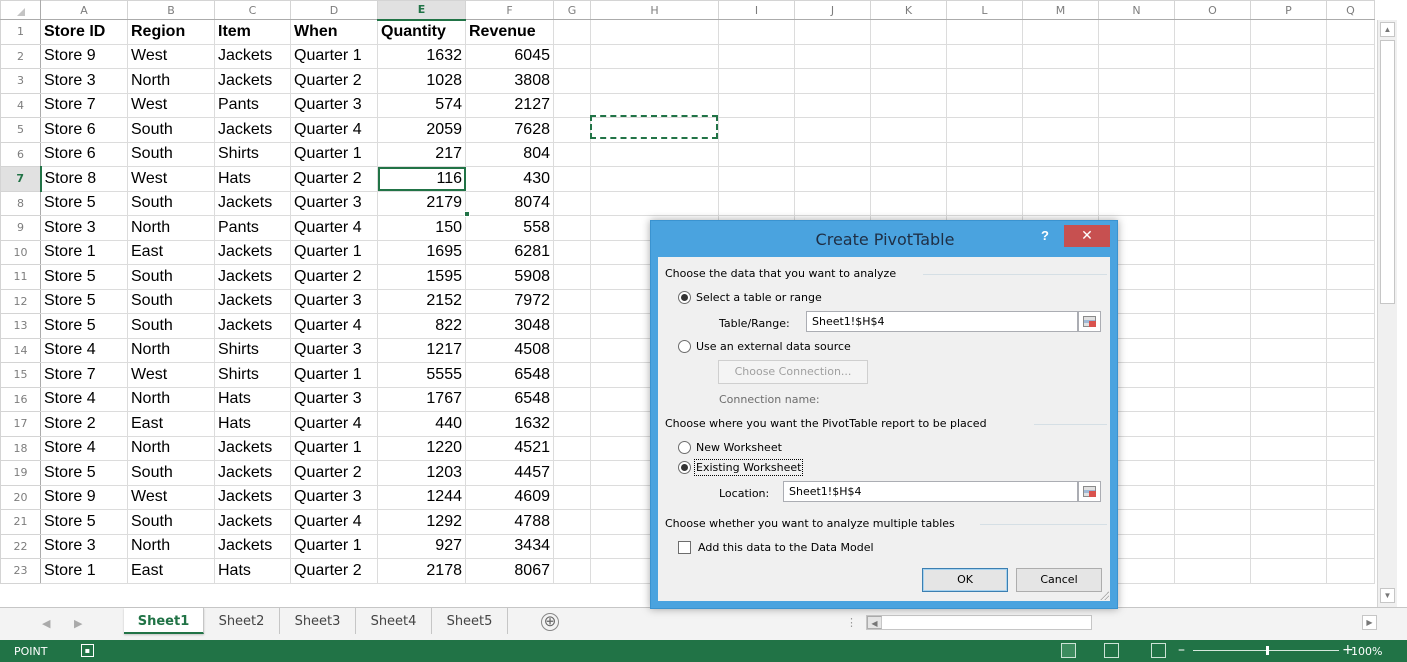  Describe the element at coordinates (334, 301) in the screenshot. I see `cell-d12: Quarter 3` at that location.